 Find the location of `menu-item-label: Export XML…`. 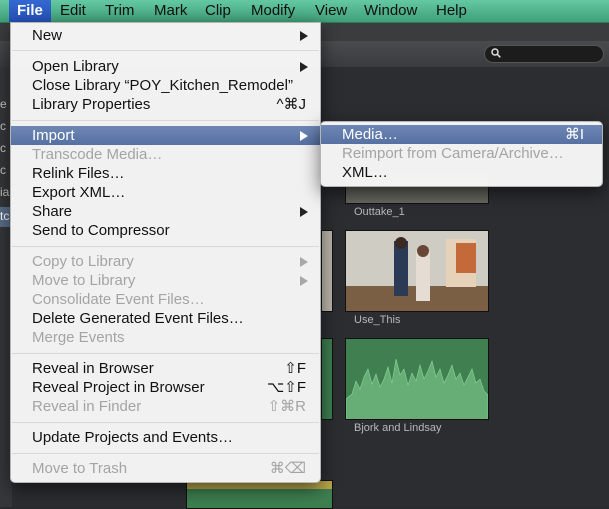

menu-item-label: Export XML… is located at coordinates (79, 192).